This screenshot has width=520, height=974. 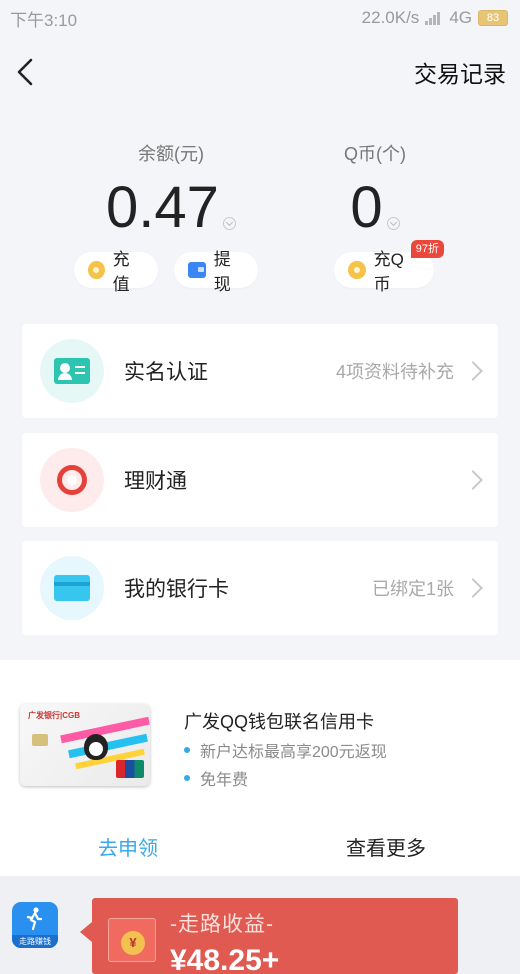 I want to click on promo-bullet: 免年费, so click(x=216, y=778).